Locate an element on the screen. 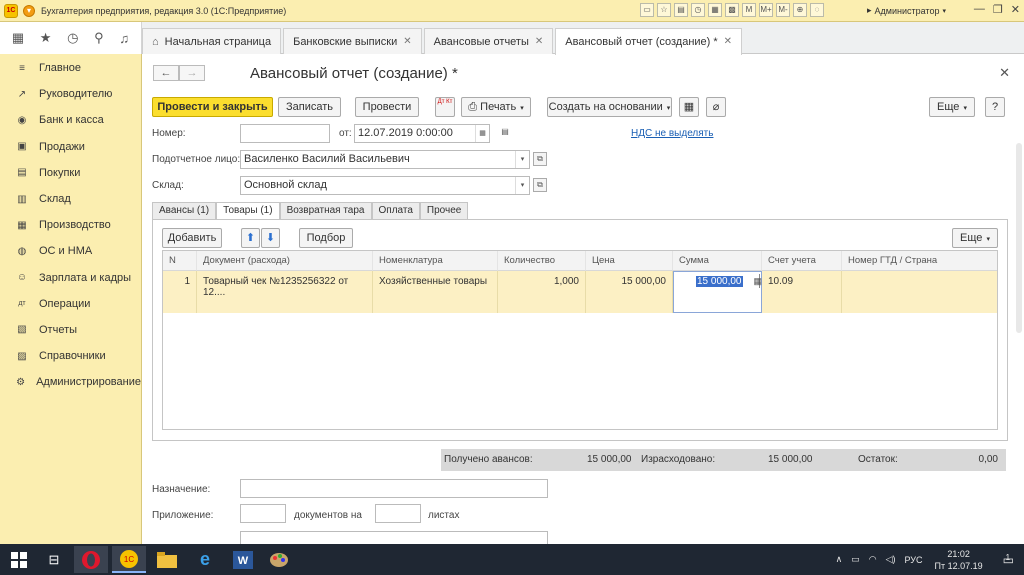 The height and width of the screenshot is (575, 1024). chevron-up-icon: ∧ is located at coordinates (839, 559).